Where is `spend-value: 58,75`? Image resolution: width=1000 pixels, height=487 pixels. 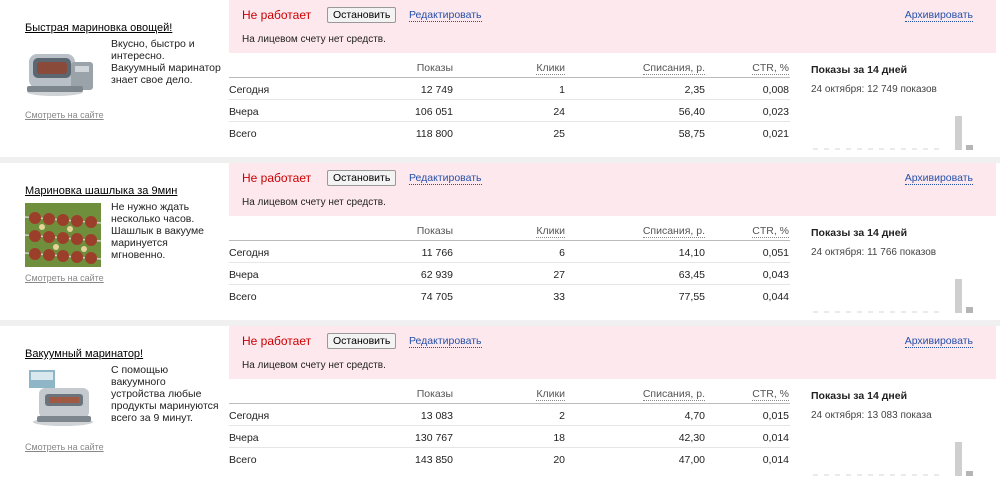
spend-value: 58,75 is located at coordinates (691, 134).